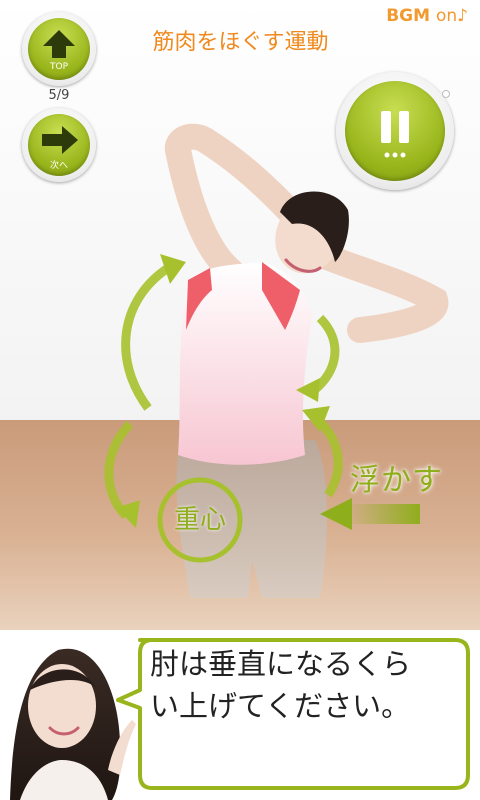 The image size is (480, 800). What do you see at coordinates (396, 480) in the screenshot?
I see `float-label: 浮かす` at bounding box center [396, 480].